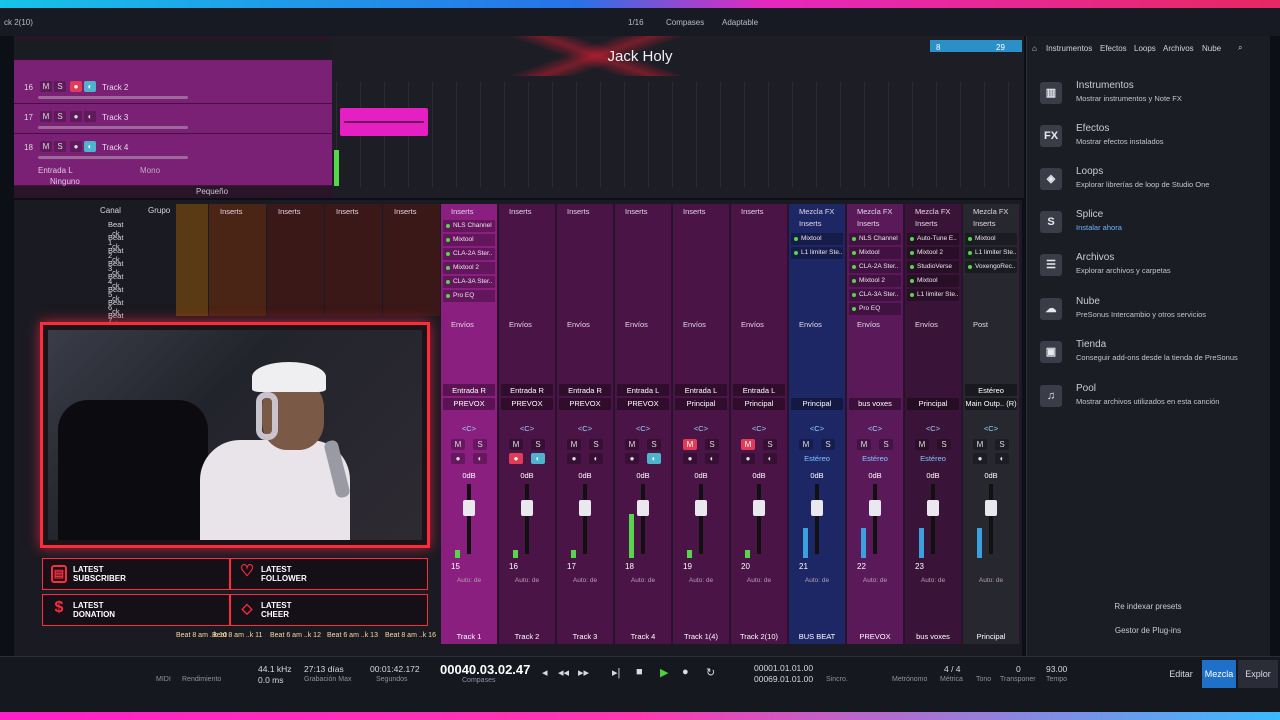 This screenshot has height=720, width=1280. I want to click on browse-view-button: Explor, so click(1258, 674).